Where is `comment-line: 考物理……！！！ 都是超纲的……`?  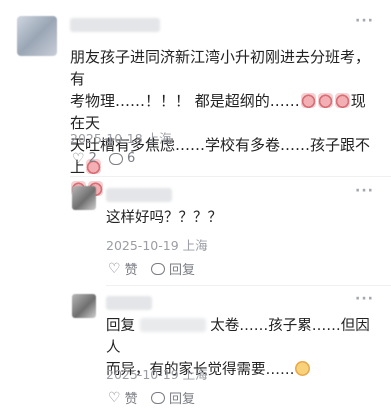
comment-line: 考物理……！！！ 都是超纲的…… is located at coordinates (185, 101).